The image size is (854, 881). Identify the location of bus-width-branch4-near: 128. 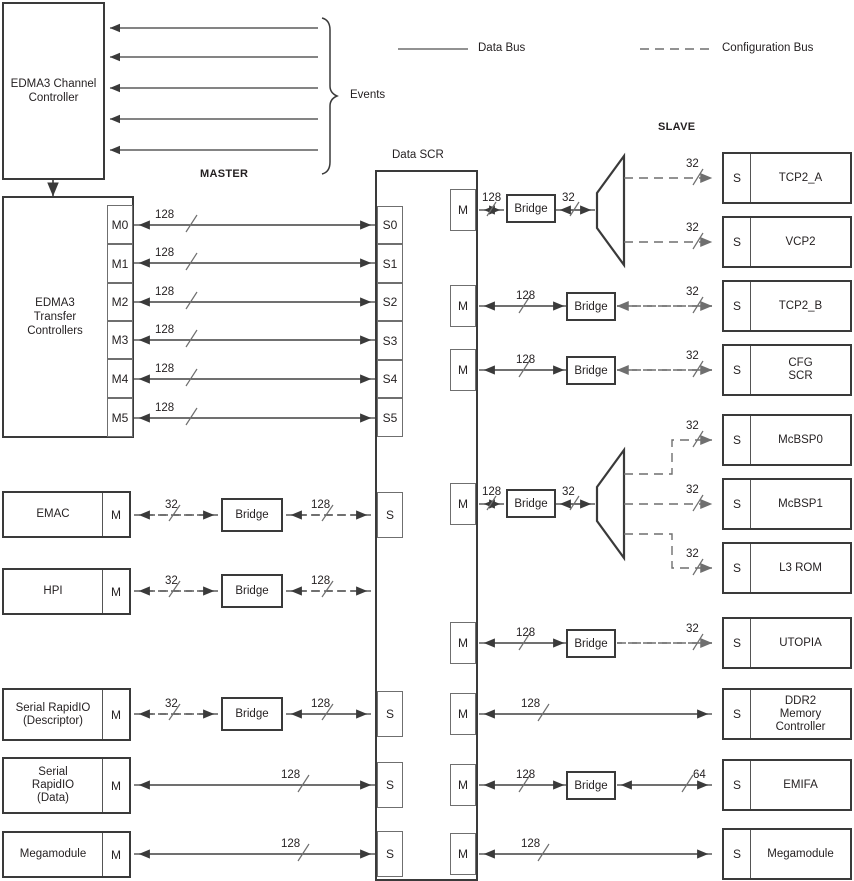
(492, 492).